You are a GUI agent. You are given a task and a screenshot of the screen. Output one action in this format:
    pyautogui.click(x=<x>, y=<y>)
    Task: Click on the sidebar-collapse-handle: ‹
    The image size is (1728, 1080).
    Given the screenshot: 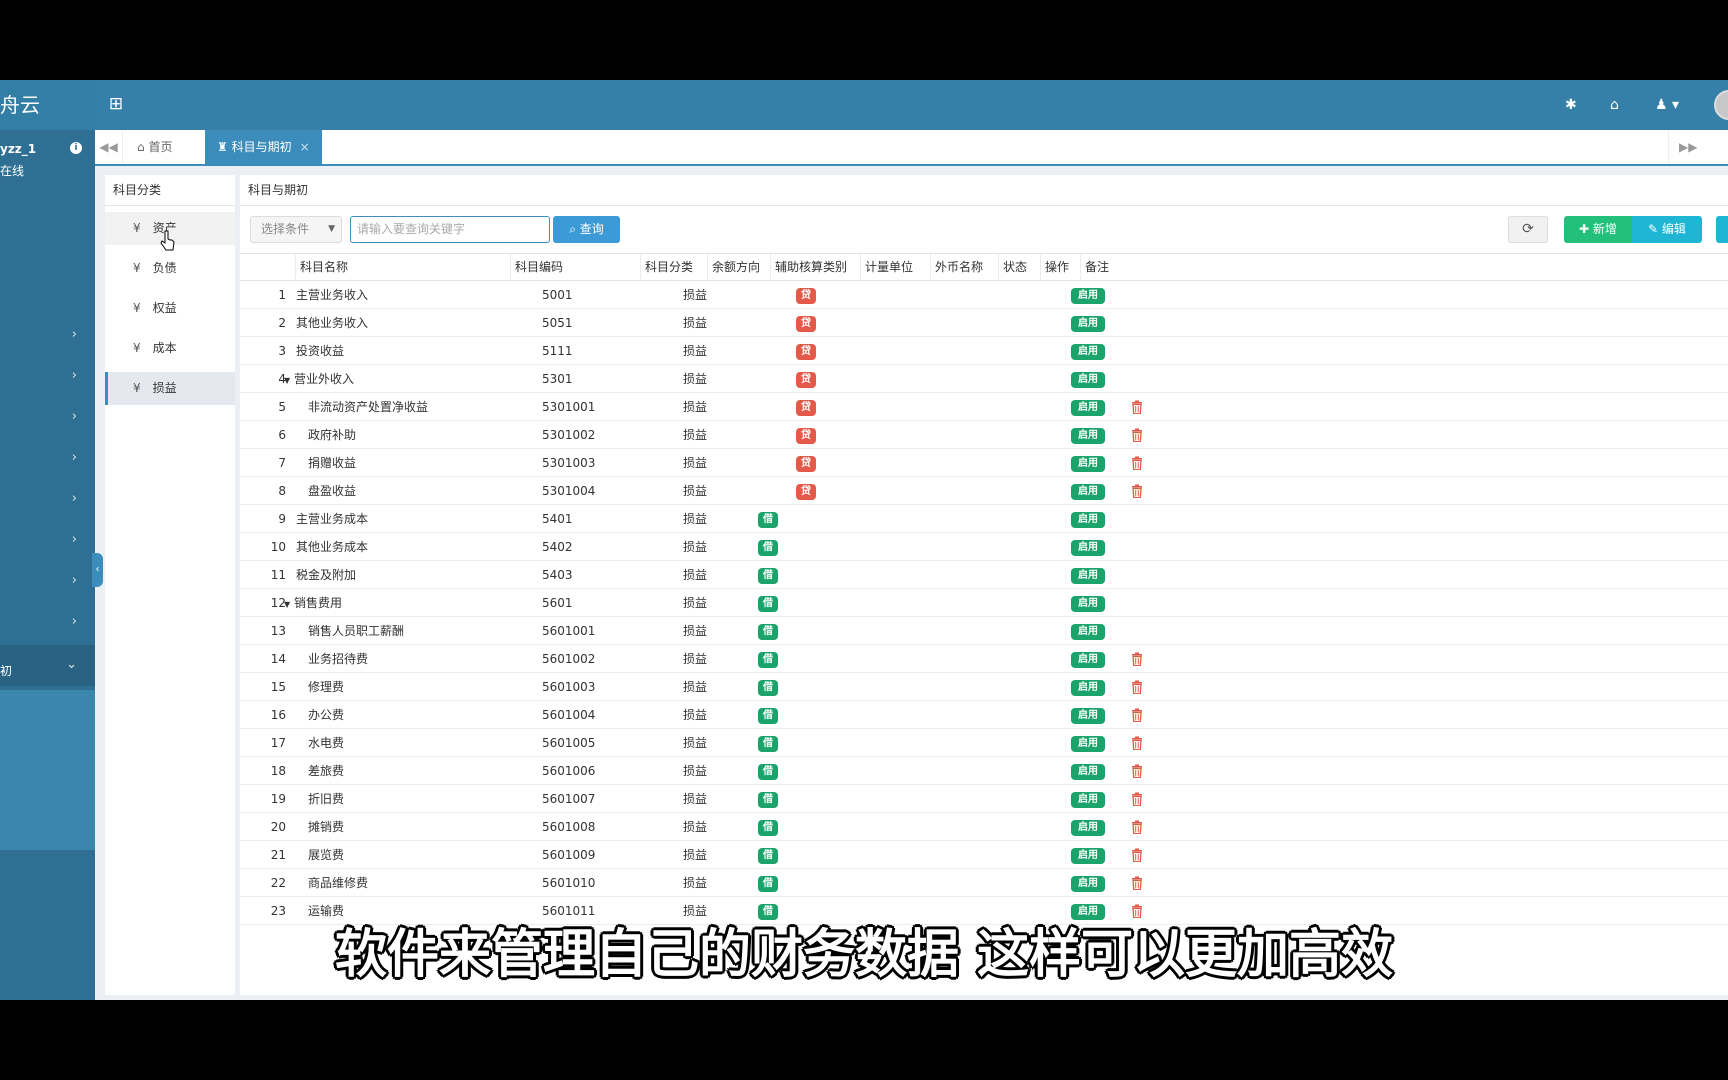 What is the action you would take?
    pyautogui.click(x=97, y=570)
    